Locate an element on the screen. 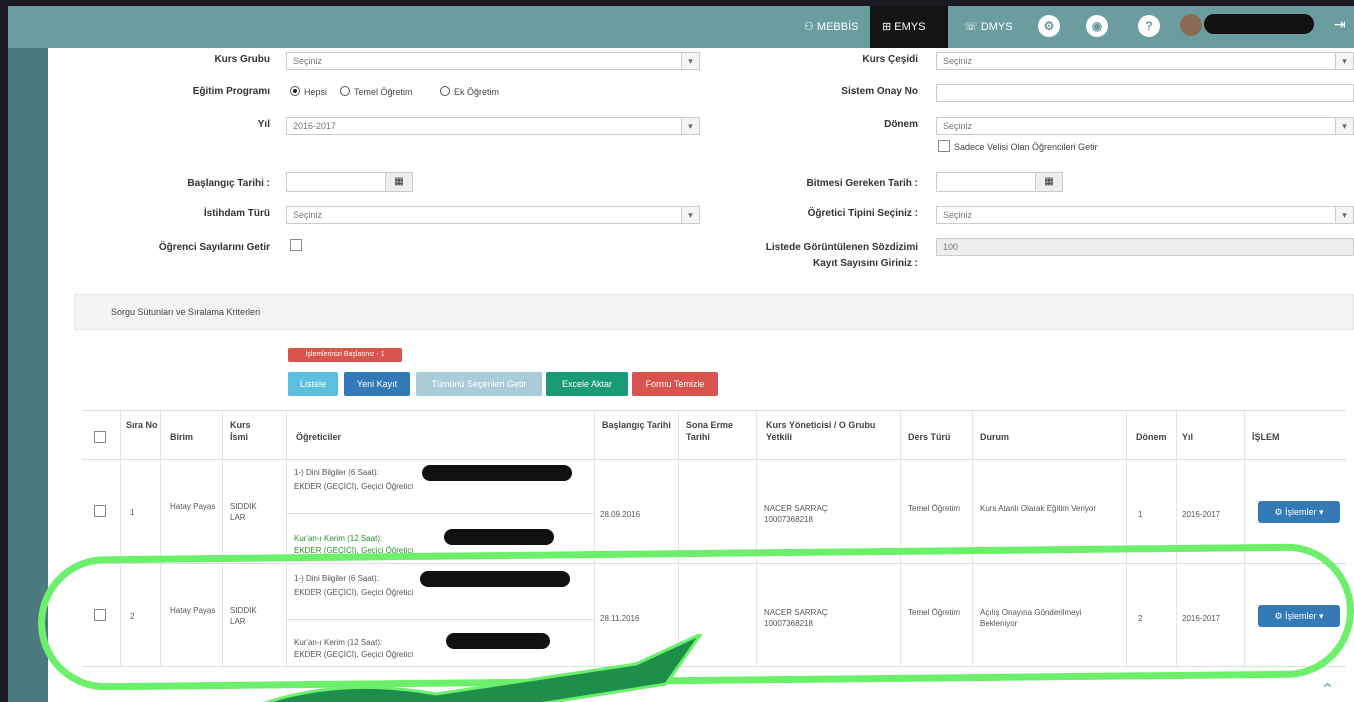 This screenshot has width=1354, height=702. kurs-cesidi-label: Kurs Çeşidi is located at coordinates (890, 59).